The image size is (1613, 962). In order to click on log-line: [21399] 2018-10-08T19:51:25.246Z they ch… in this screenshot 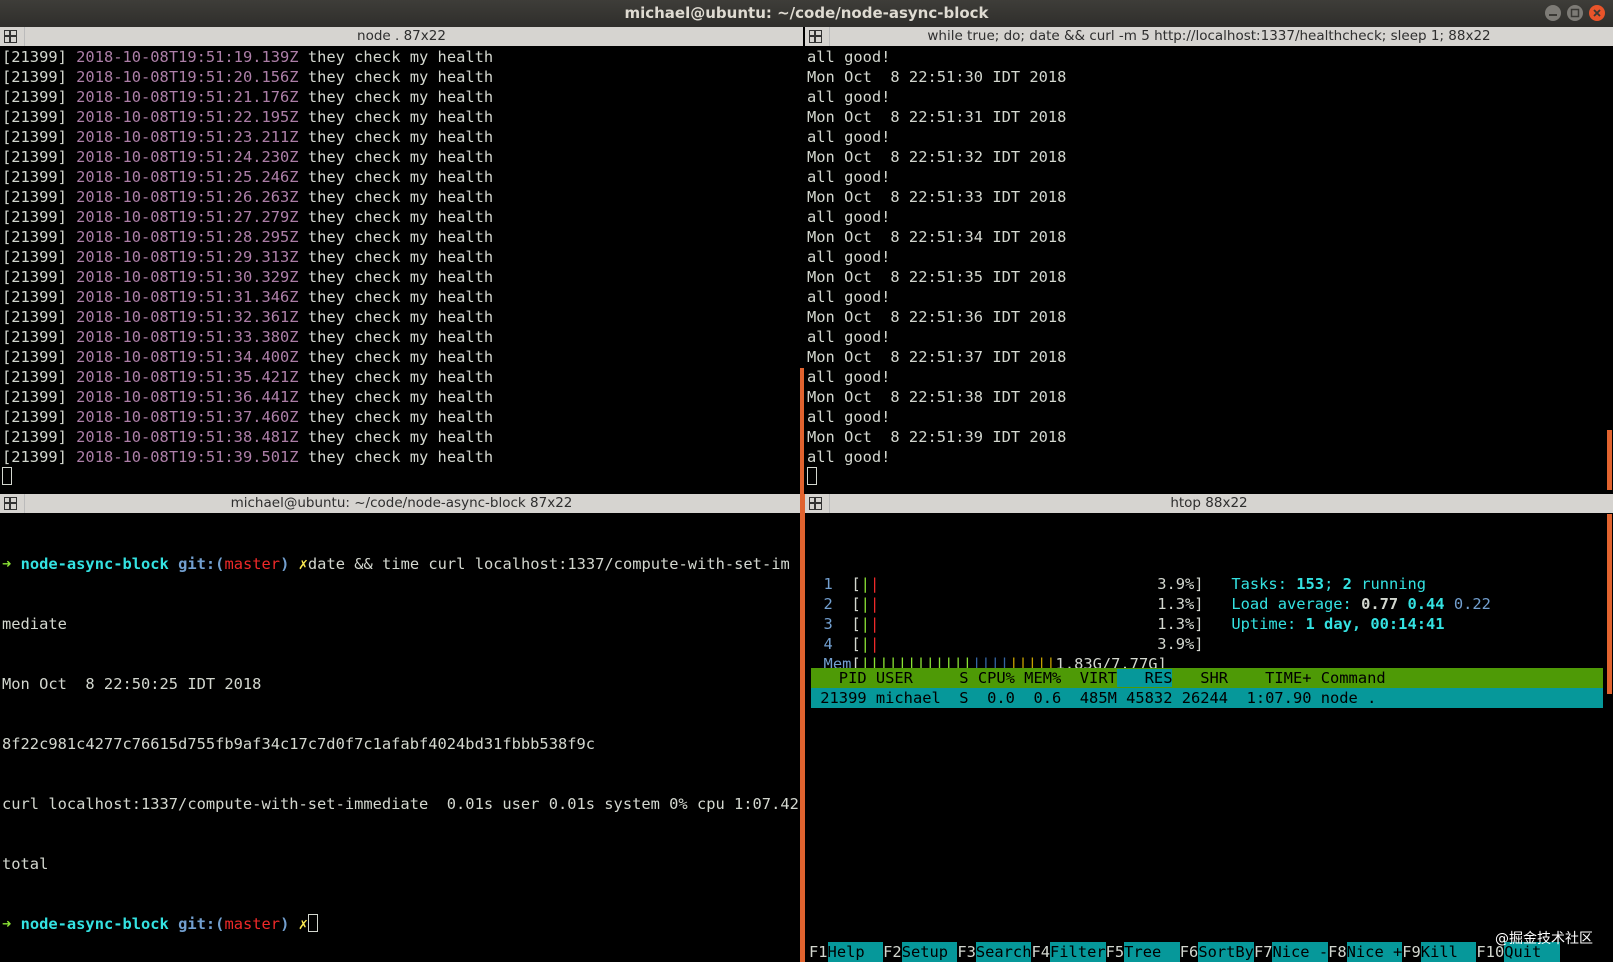, I will do `click(402, 177)`.